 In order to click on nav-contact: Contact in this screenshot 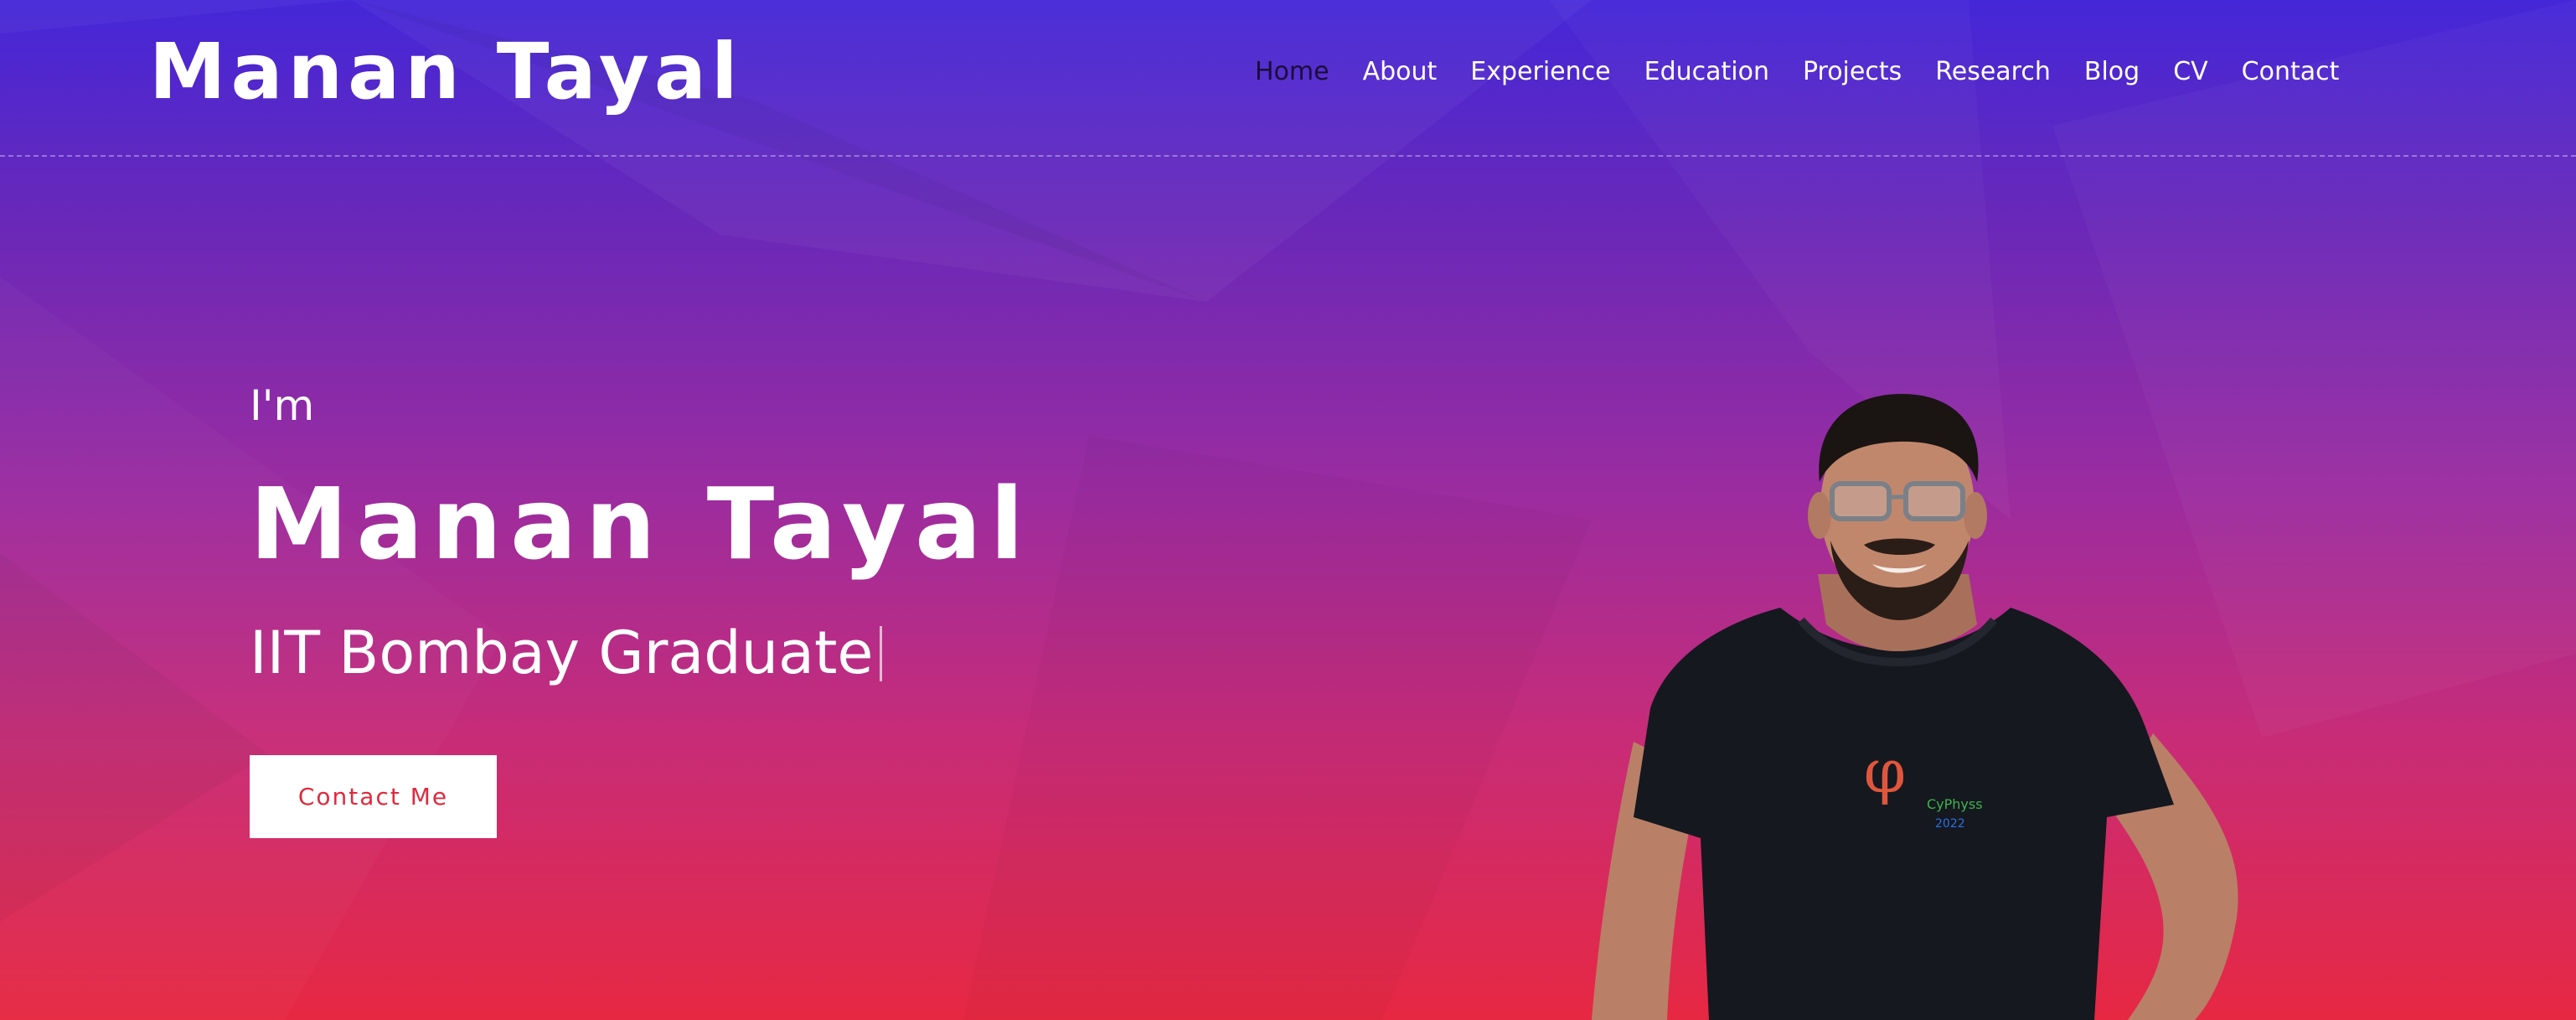, I will do `click(2291, 72)`.